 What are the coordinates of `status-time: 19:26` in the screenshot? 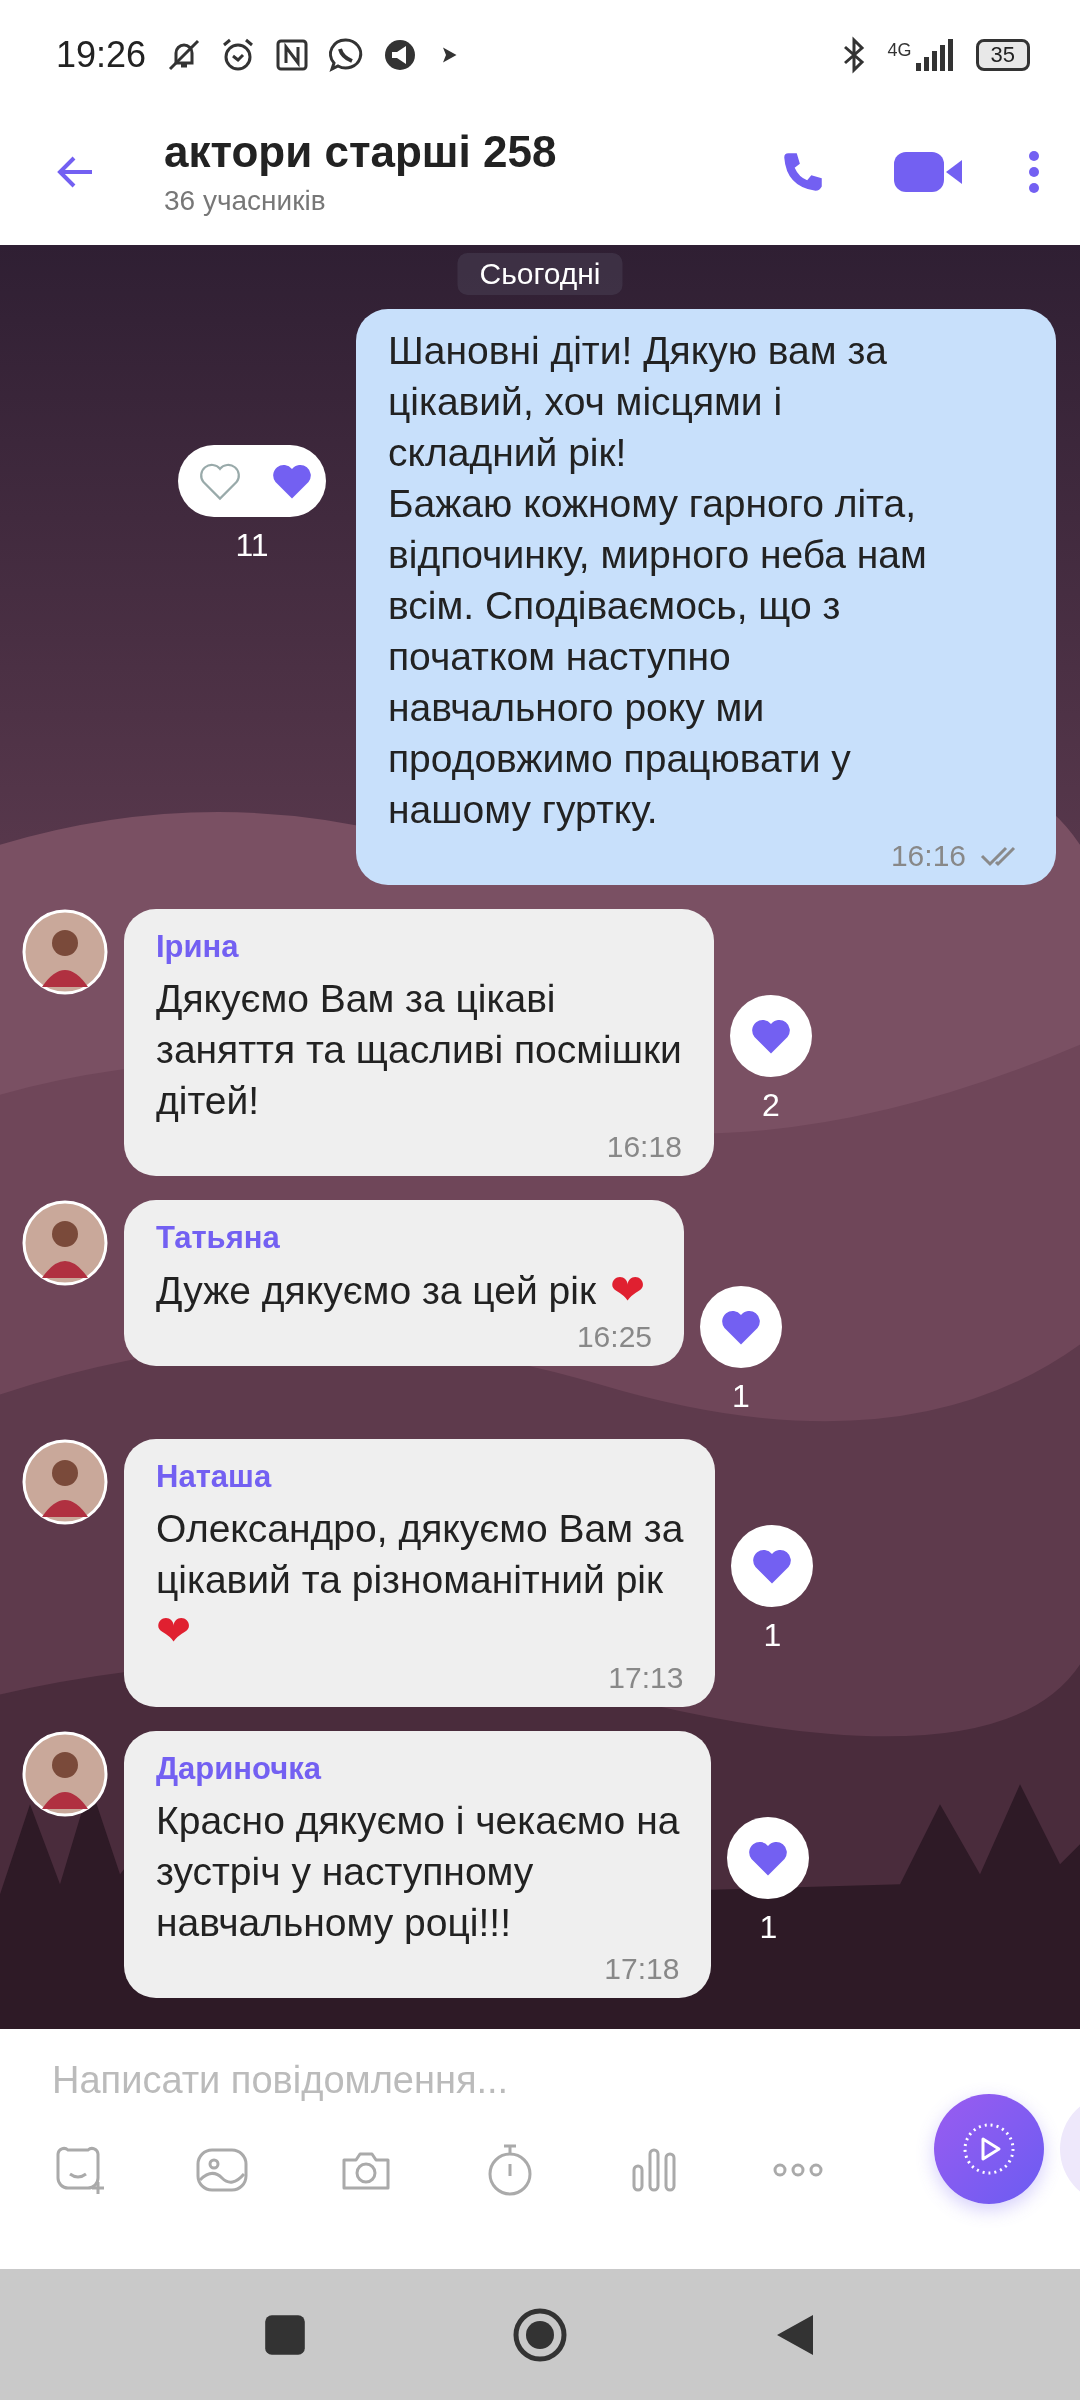 It's located at (101, 55).